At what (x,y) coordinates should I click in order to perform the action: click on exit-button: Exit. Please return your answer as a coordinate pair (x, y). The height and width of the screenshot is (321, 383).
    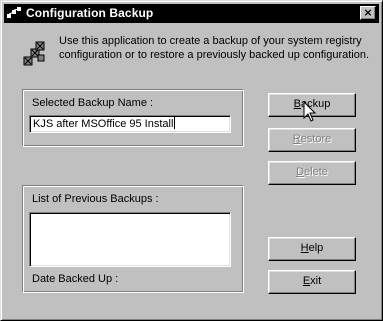
    Looking at the image, I should click on (312, 282).